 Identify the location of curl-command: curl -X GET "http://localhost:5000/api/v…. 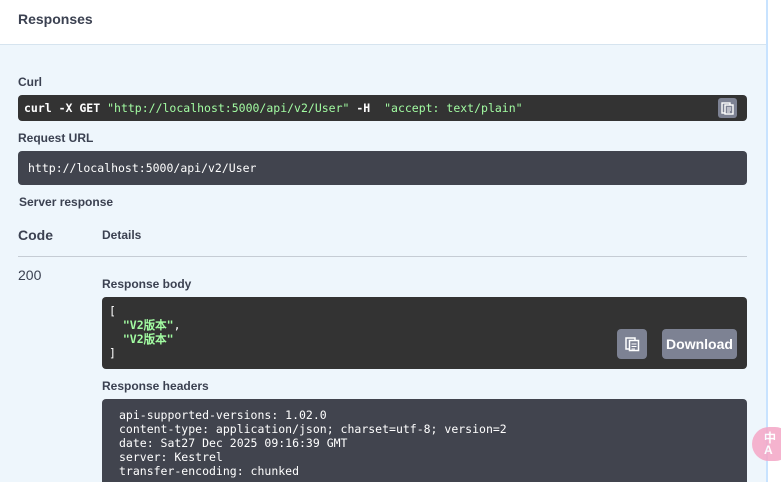
(382, 108).